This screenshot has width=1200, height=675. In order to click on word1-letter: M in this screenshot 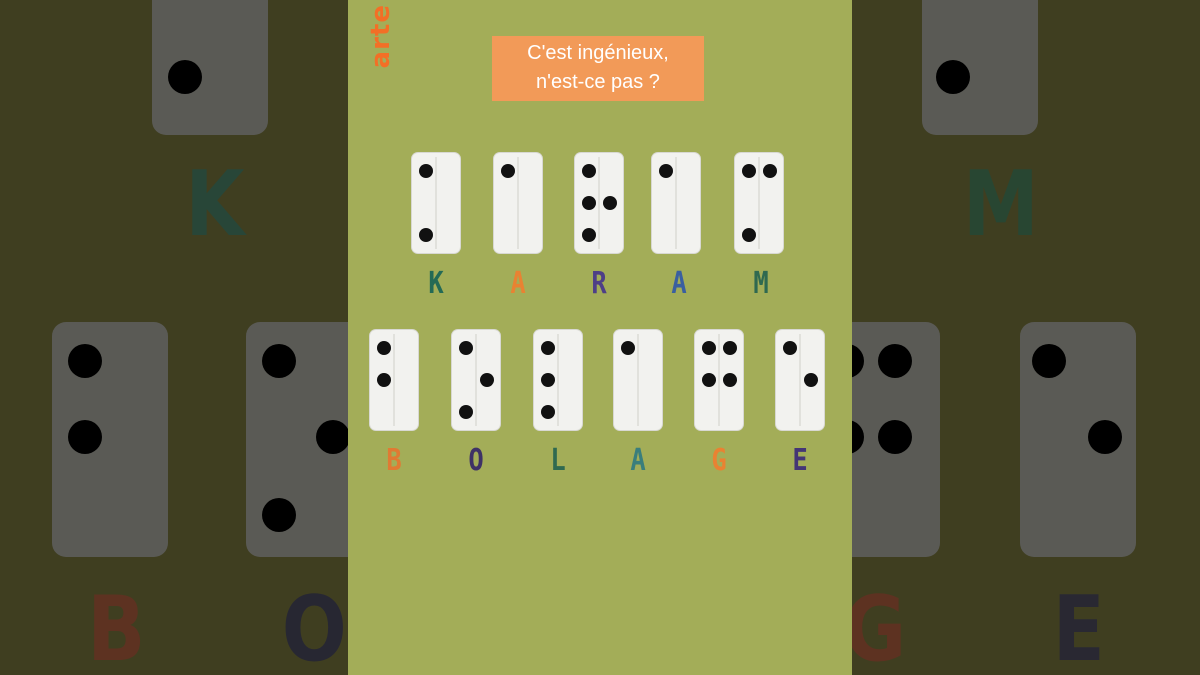, I will do `click(761, 283)`.